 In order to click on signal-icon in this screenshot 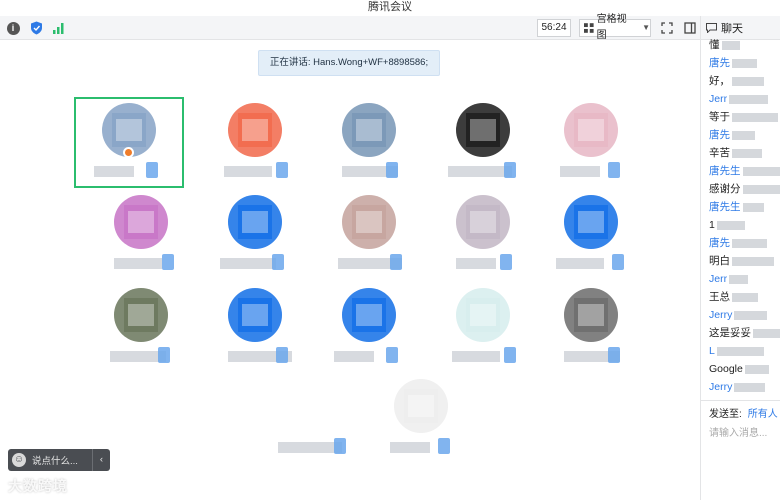, I will do `click(59, 28)`.